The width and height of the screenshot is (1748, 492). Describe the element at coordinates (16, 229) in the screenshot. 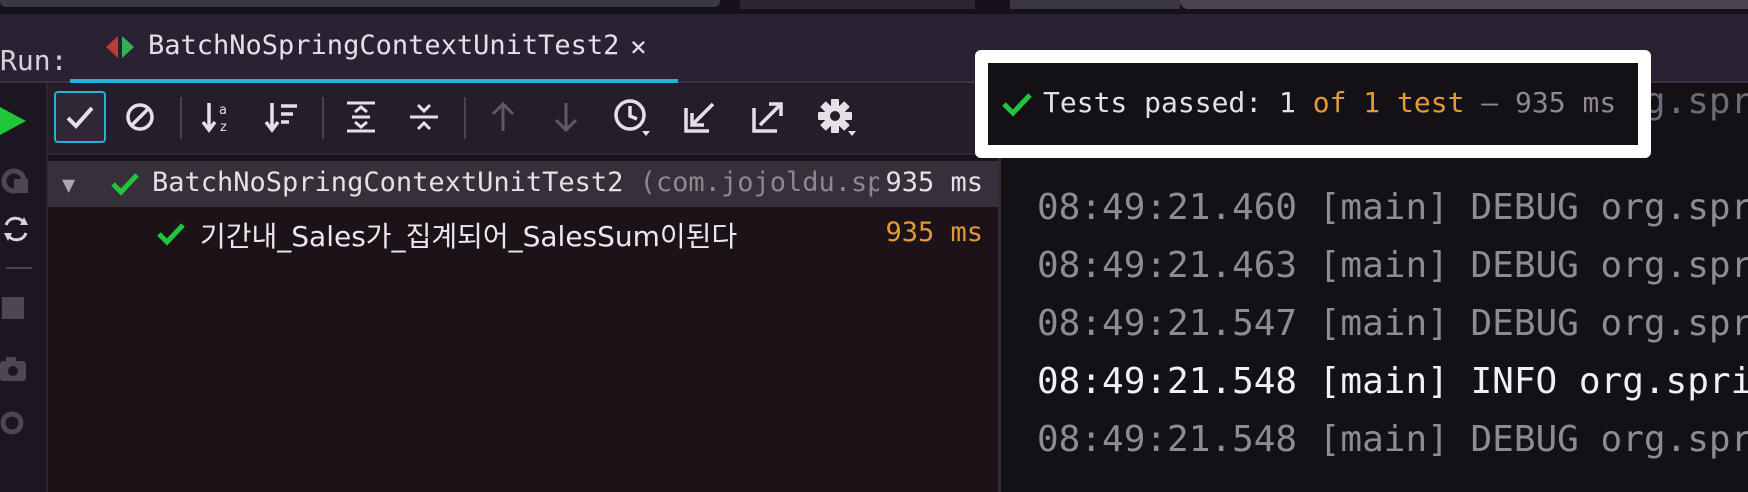

I see `toggle-auto-test-icon` at that location.